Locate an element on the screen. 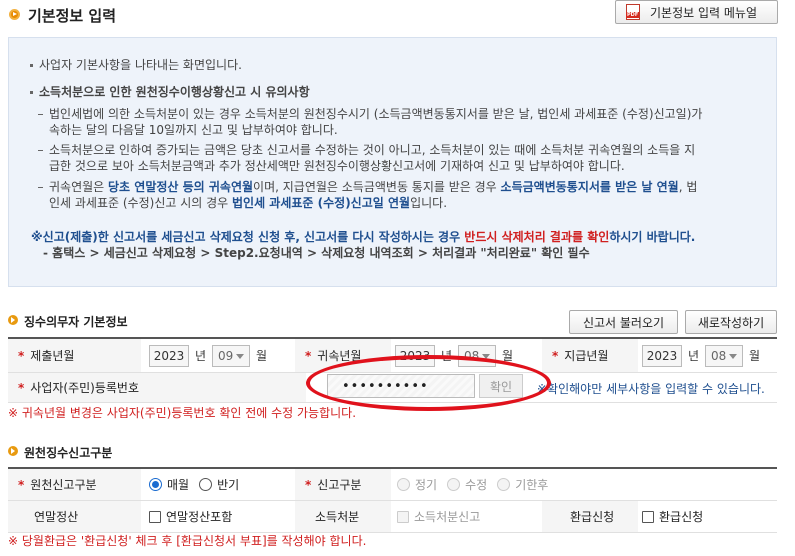  report-type-options: 매월 반기 is located at coordinates (199, 484).